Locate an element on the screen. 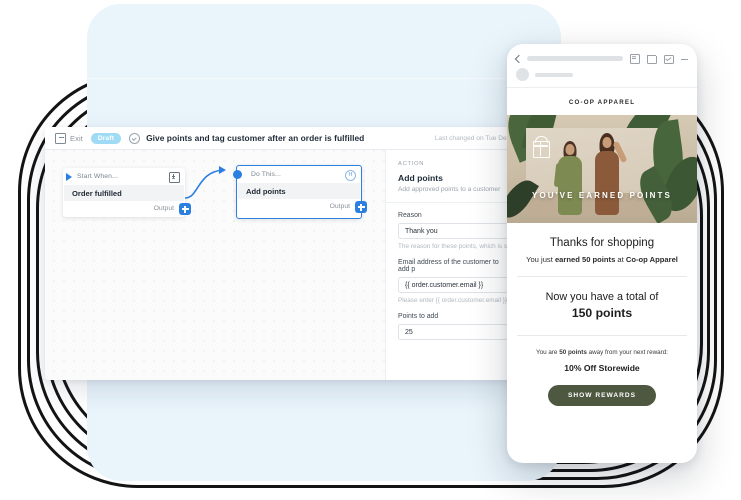  field-label-reason: Reason is located at coordinates (410, 215).